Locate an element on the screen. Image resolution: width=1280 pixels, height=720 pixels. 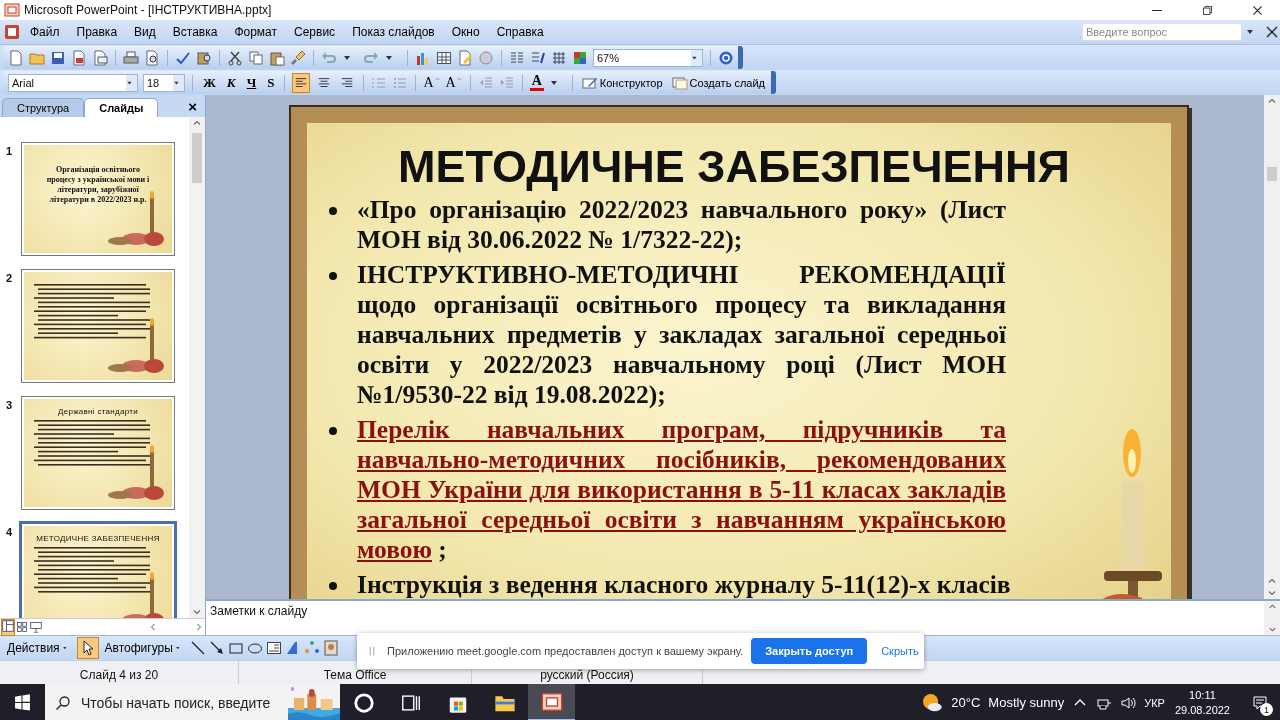
normal-view-icon is located at coordinates (8, 625).